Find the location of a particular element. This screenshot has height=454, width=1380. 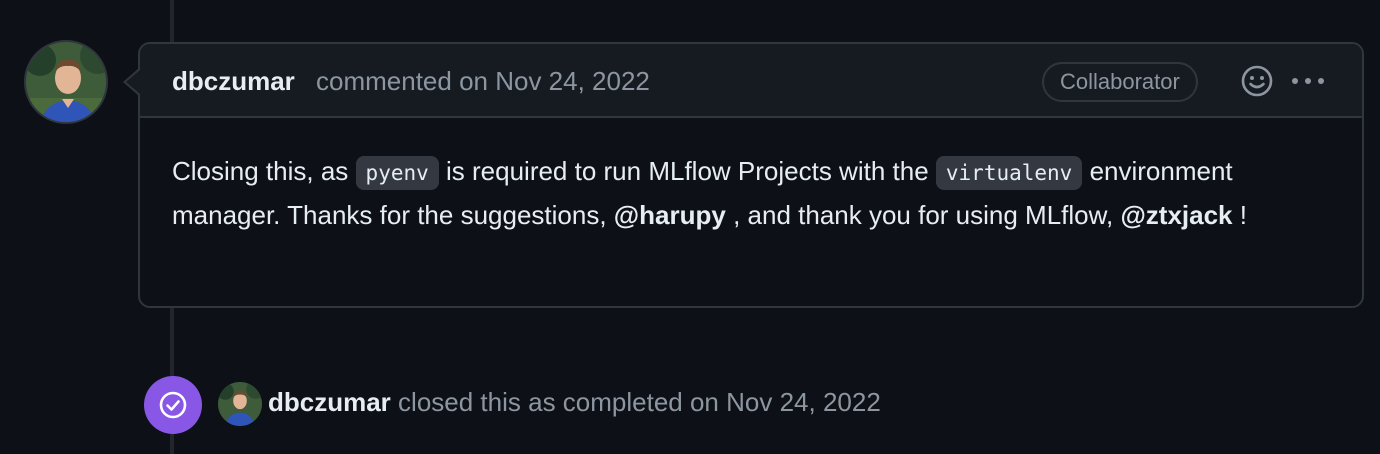

mention-link: @harupy is located at coordinates (670, 215).